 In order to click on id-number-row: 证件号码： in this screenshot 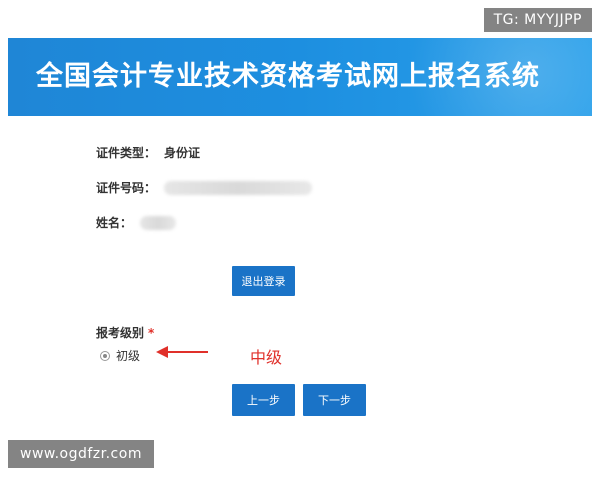, I will do `click(204, 187)`.